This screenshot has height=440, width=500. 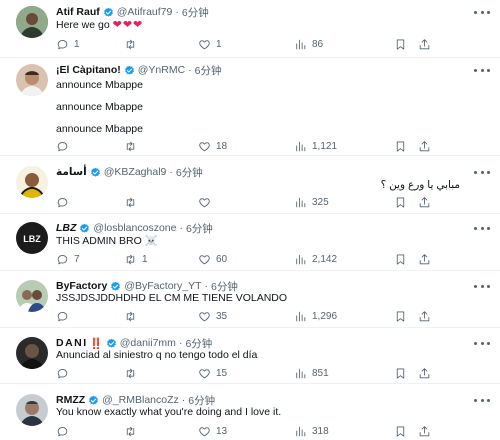 What do you see at coordinates (212, 431) in the screenshot?
I see `like-button: 13` at bounding box center [212, 431].